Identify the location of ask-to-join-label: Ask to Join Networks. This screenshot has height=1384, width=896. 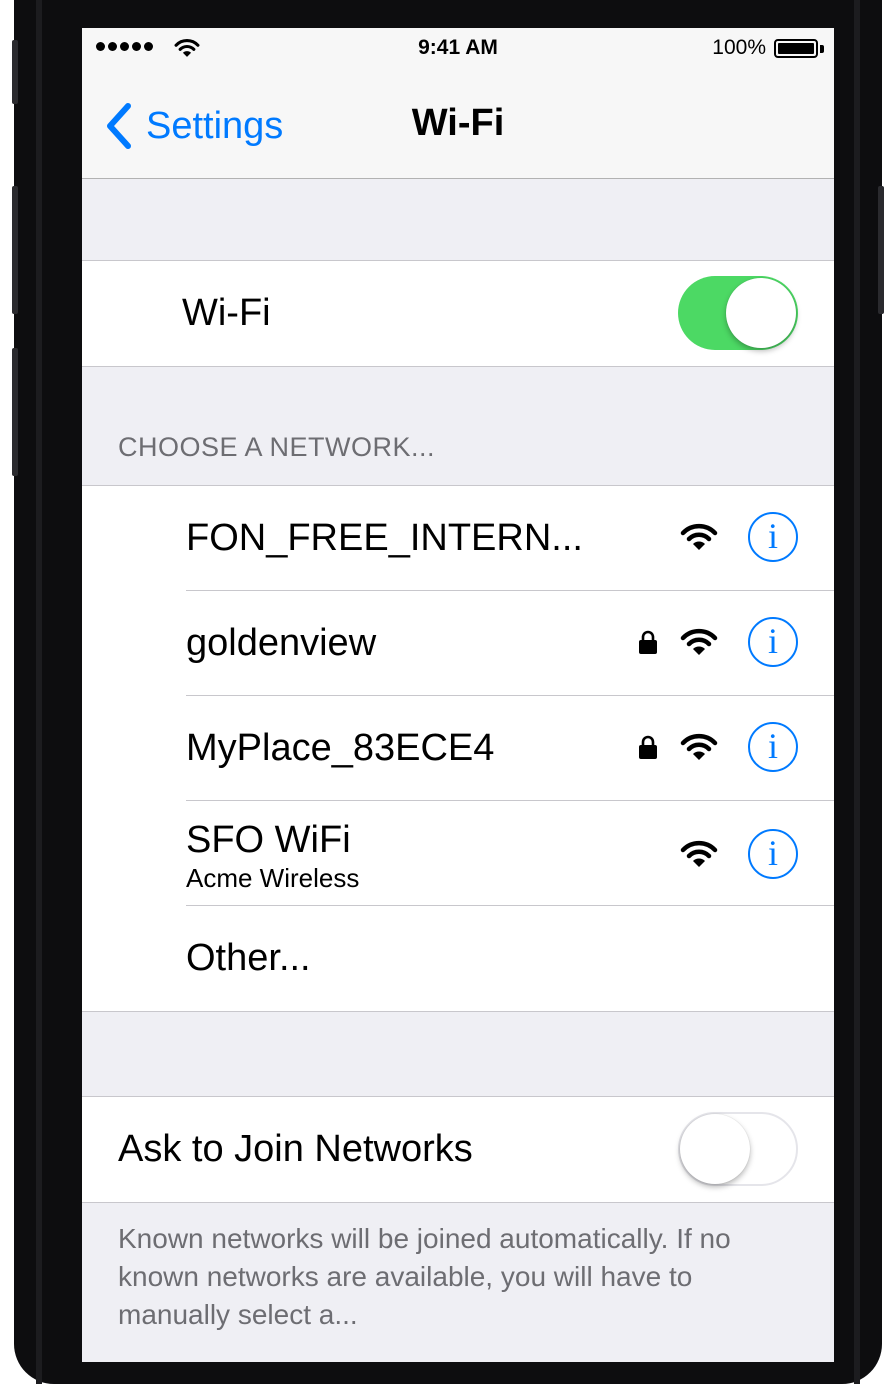
(295, 1149).